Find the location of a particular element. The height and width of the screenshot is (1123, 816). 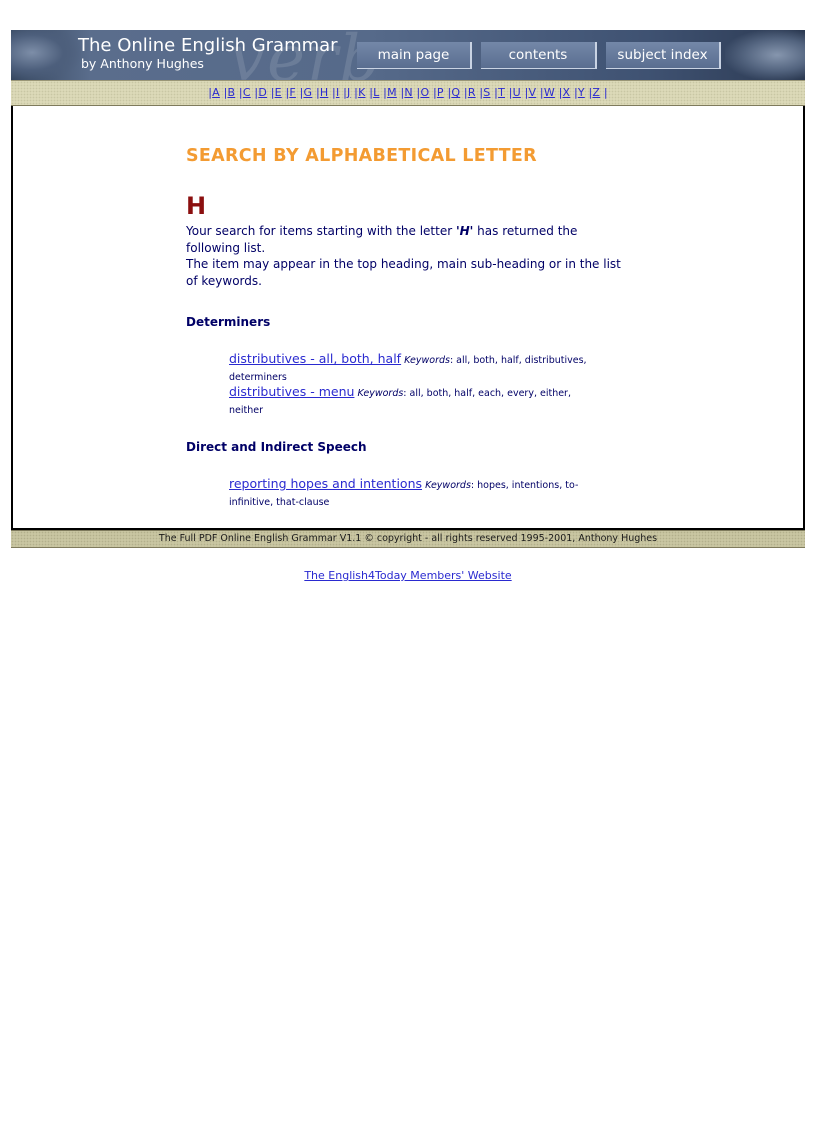

members-website-section: The English4Today Members' Website is located at coordinates (408, 575).